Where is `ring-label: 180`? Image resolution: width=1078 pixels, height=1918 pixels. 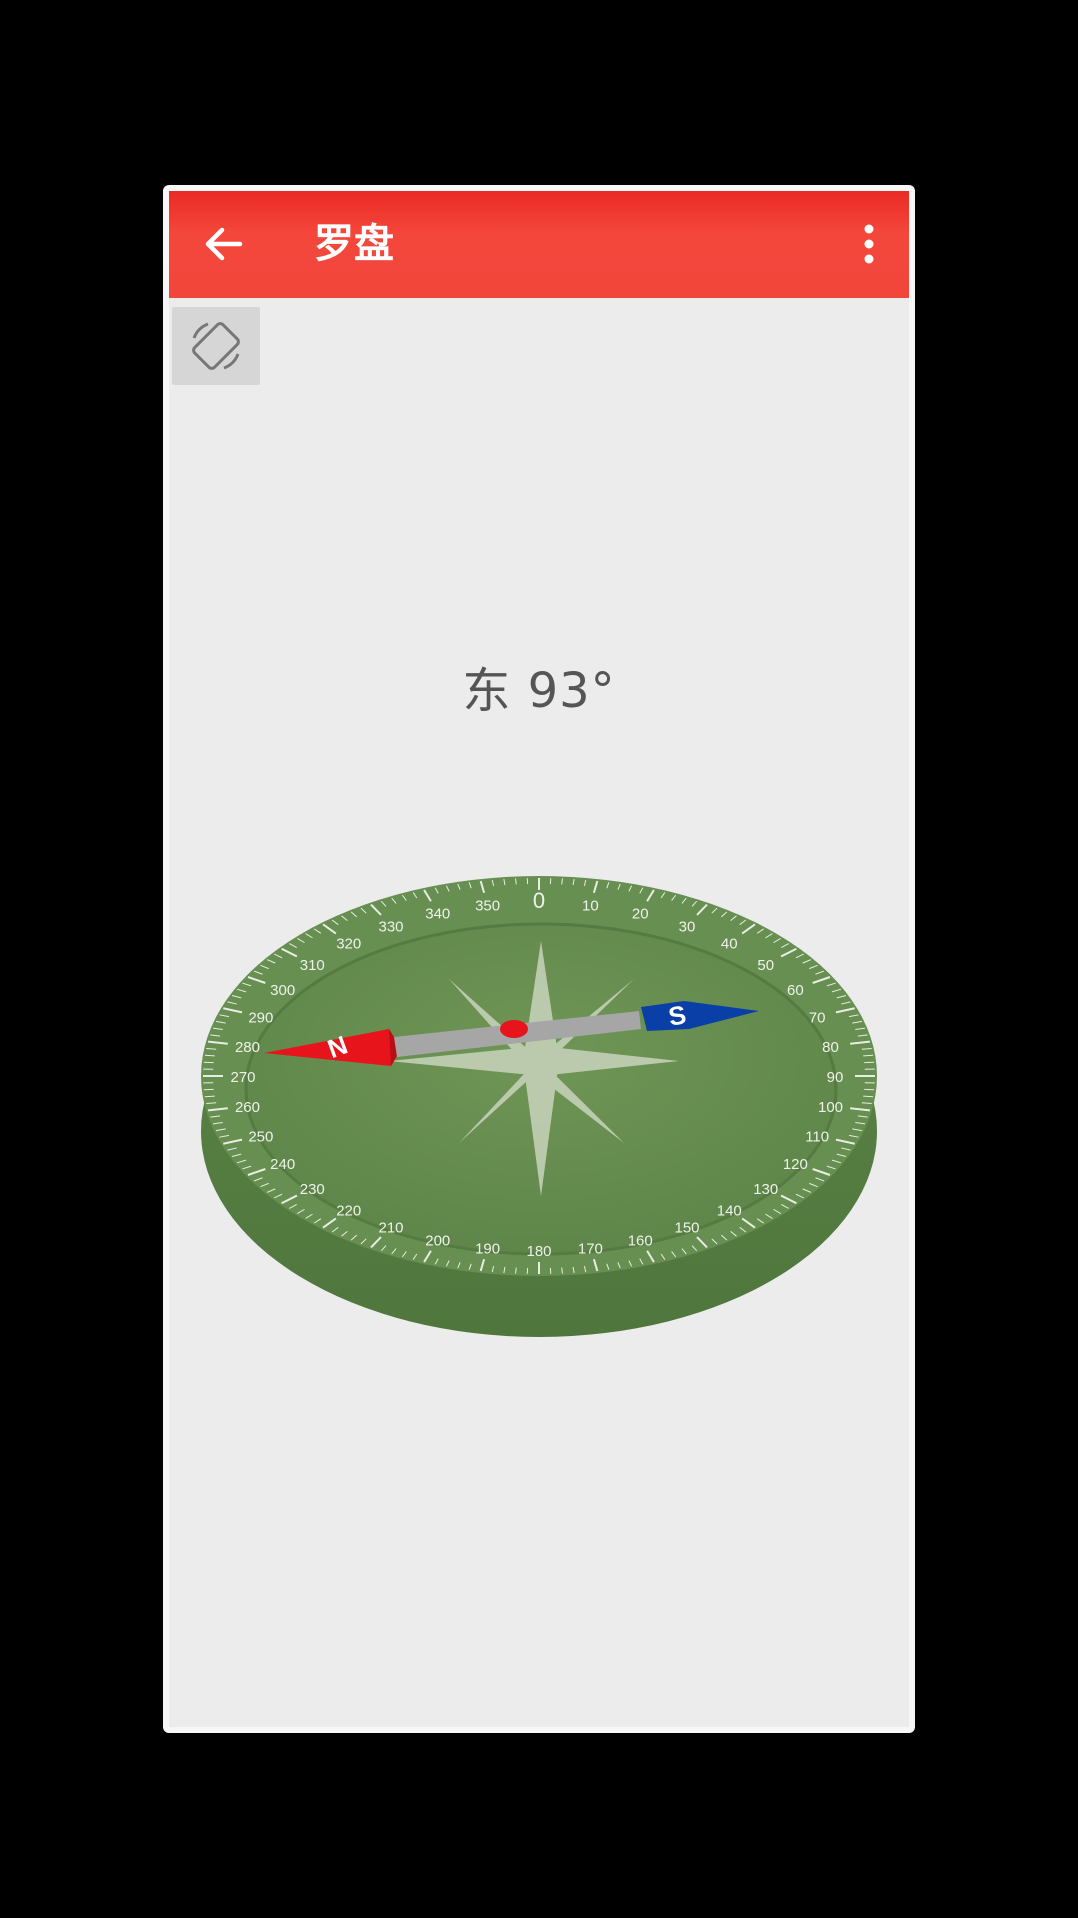
ring-label: 180 is located at coordinates (538, 1251).